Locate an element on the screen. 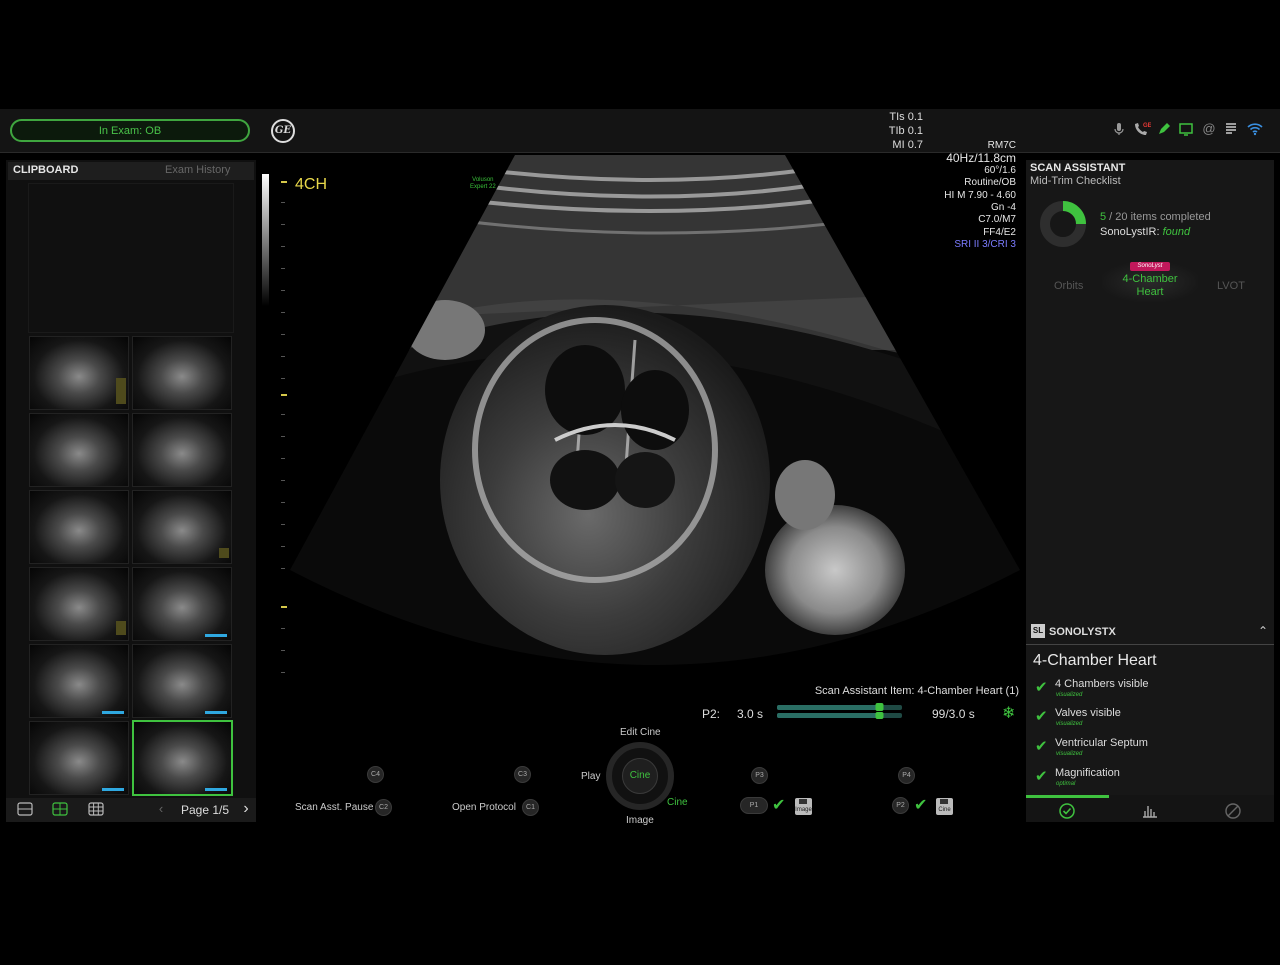 The height and width of the screenshot is (965, 1280). checklist-item-label: Ventricular Septum is located at coordinates (1101, 743).